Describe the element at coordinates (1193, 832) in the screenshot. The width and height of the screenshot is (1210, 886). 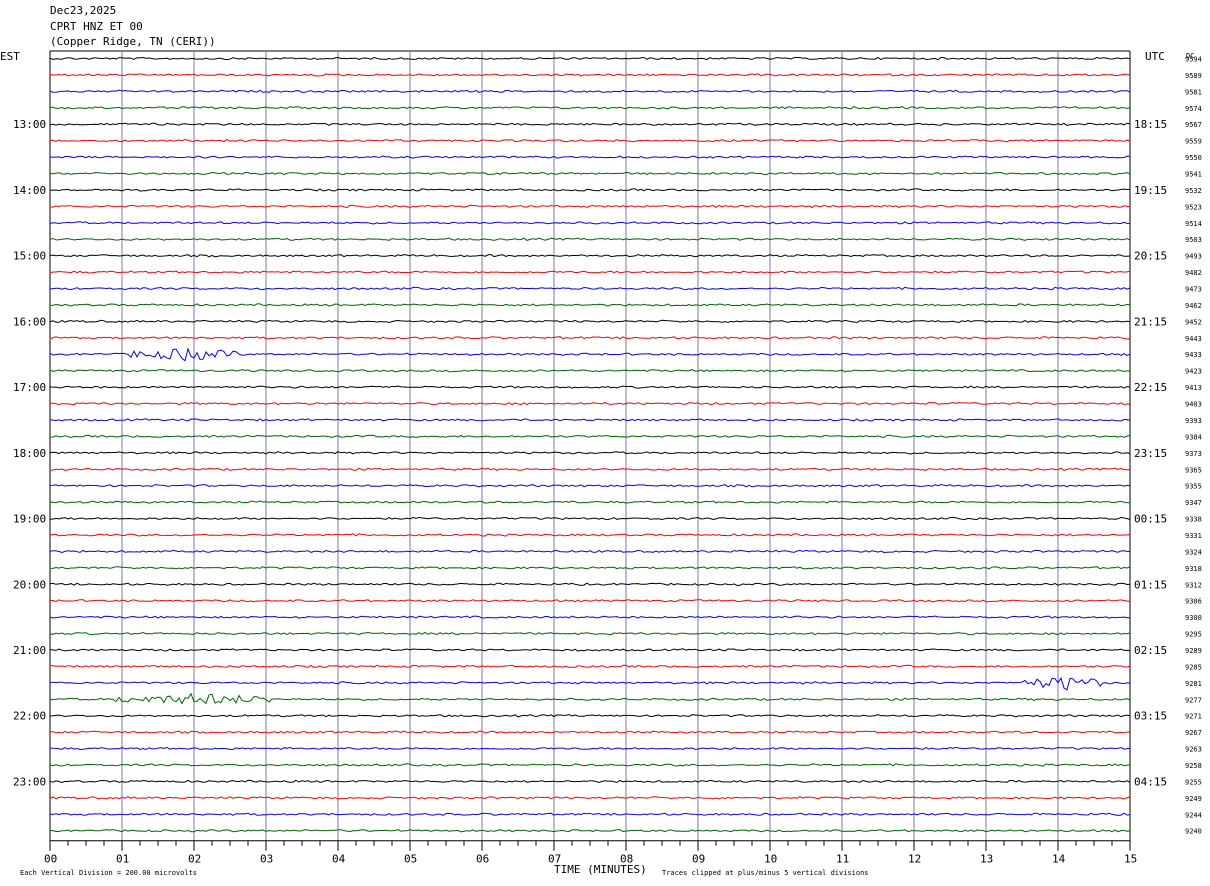
I see `dc-offset-label: 9240` at that location.